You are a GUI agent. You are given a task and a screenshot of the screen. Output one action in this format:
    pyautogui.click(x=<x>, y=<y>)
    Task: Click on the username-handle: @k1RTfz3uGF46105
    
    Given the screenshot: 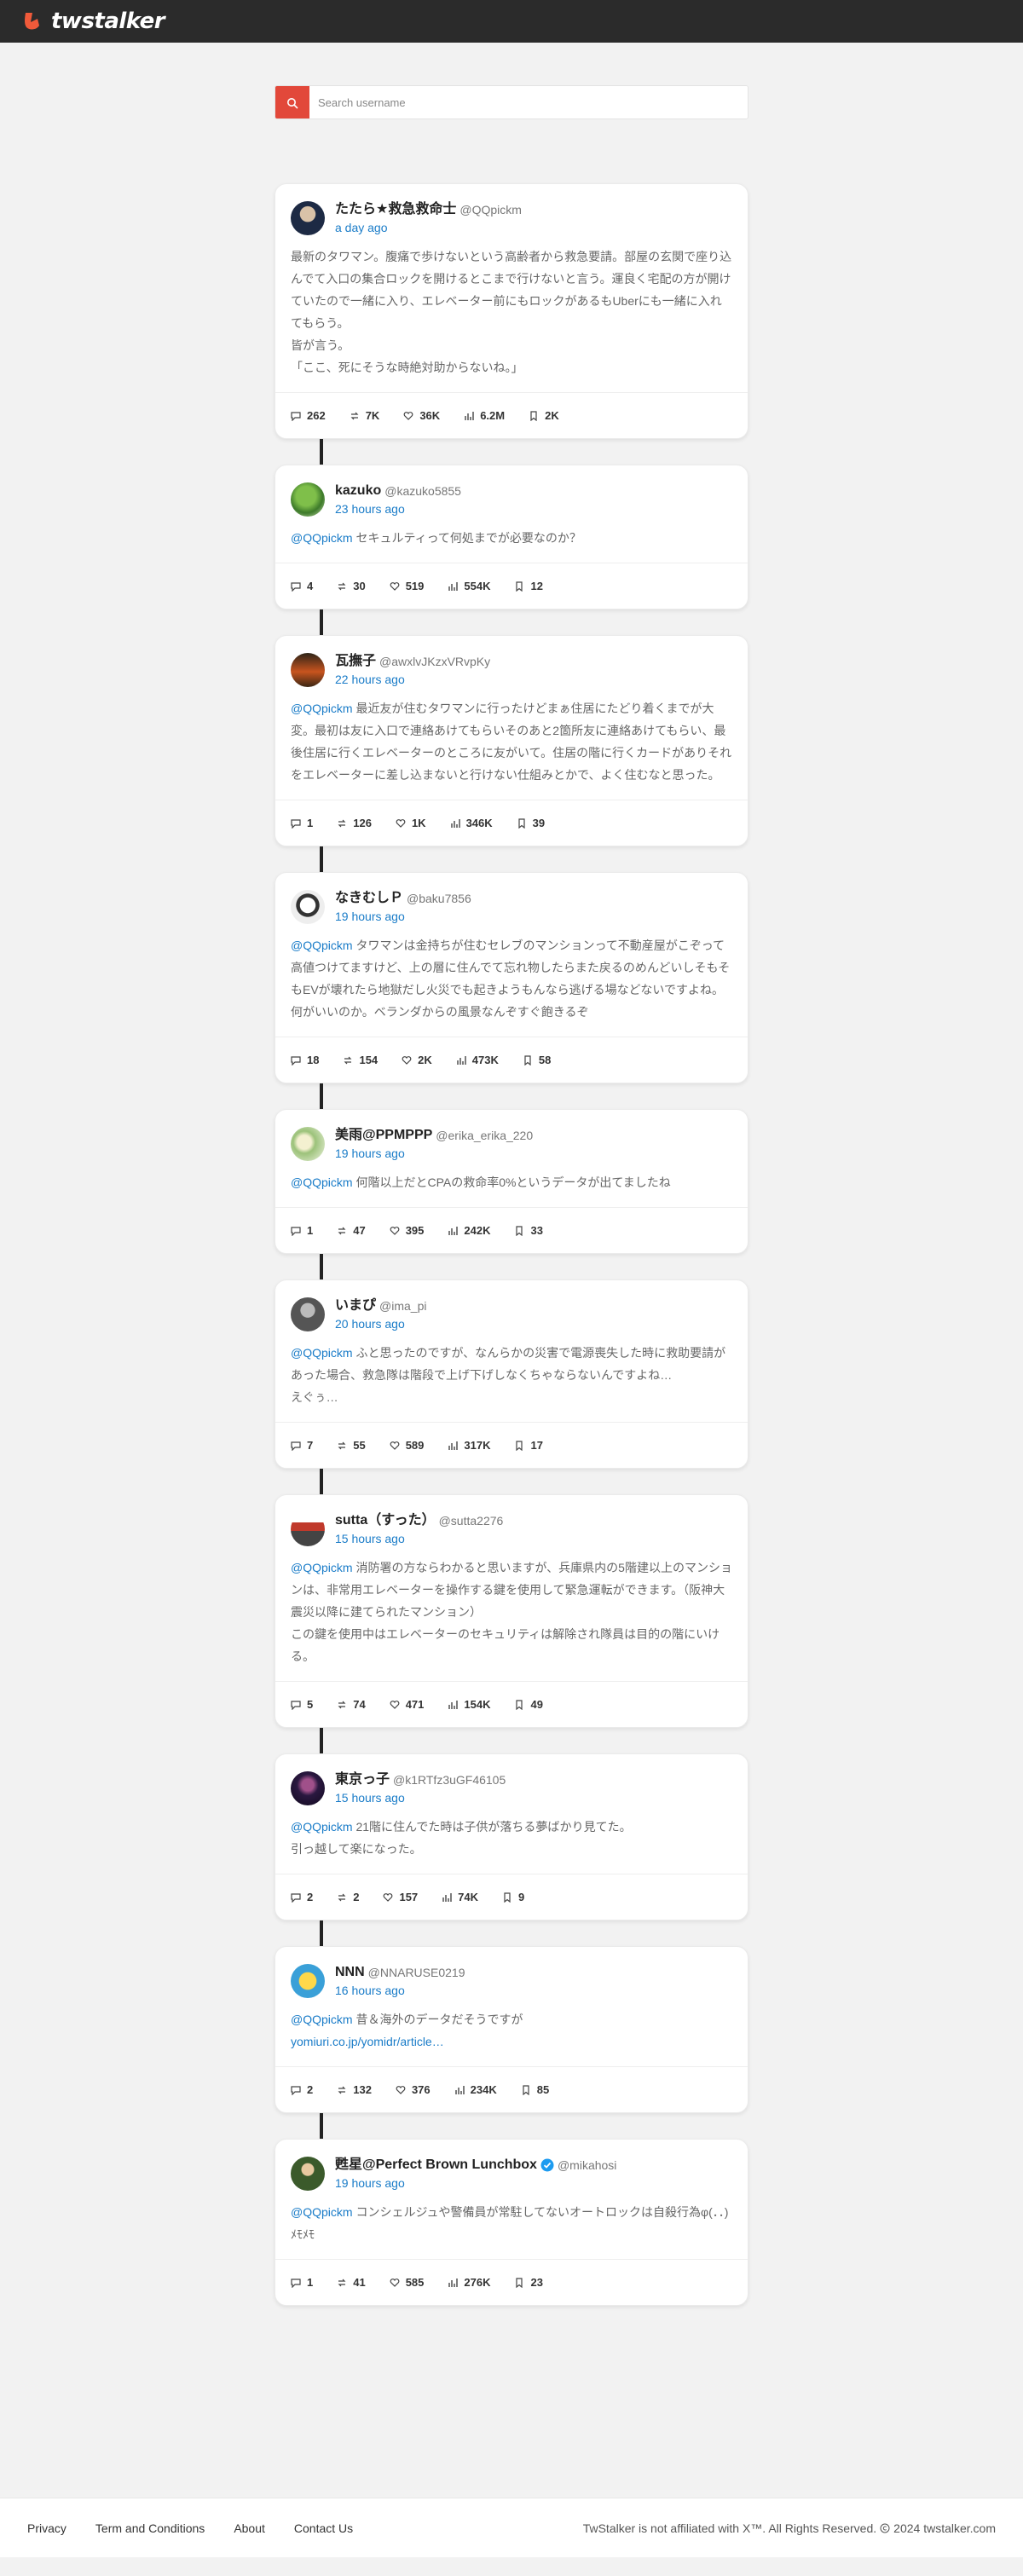 What is the action you would take?
    pyautogui.click(x=449, y=1779)
    